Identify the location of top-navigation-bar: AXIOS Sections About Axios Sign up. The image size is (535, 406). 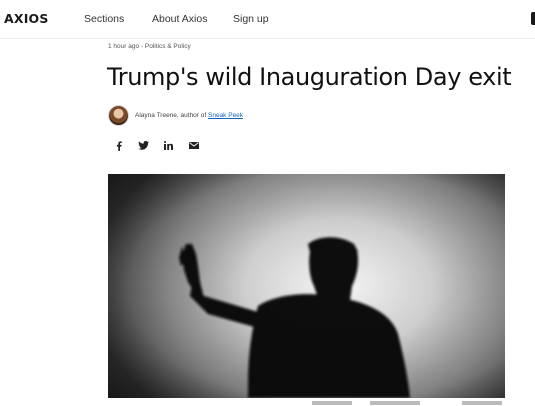
(267, 19).